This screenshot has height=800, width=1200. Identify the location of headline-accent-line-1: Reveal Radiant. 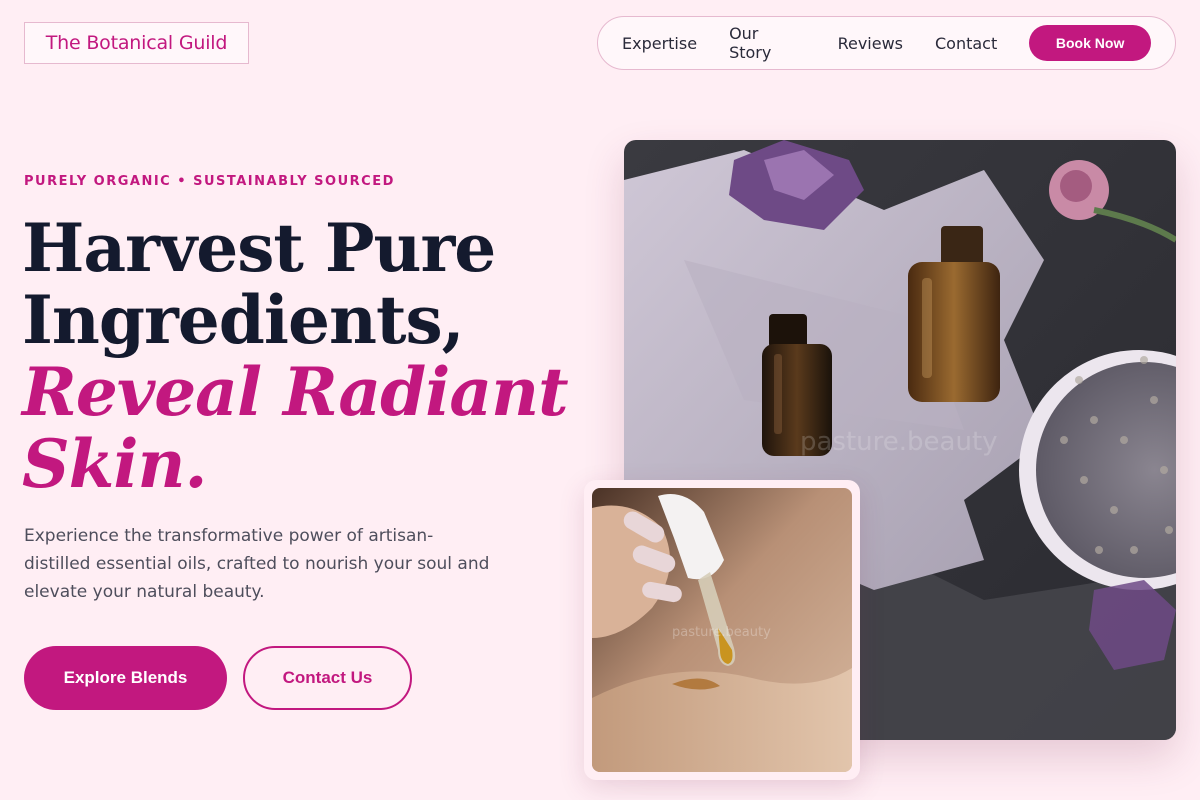
(295, 392).